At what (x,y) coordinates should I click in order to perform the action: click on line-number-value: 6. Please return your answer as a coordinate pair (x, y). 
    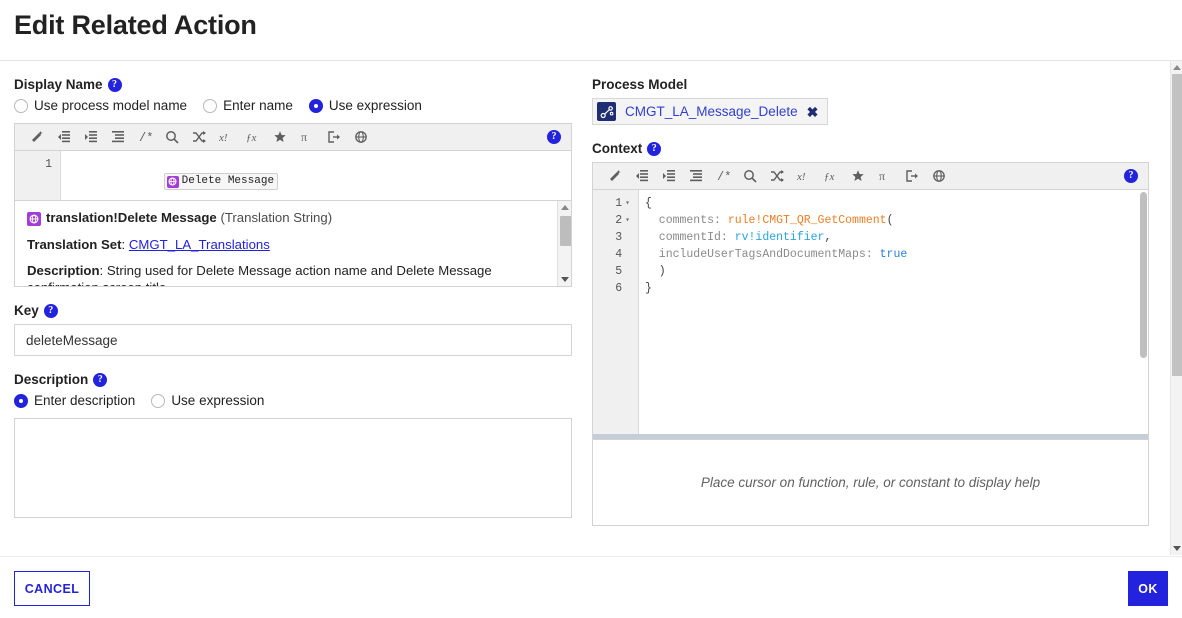
    Looking at the image, I should click on (619, 288).